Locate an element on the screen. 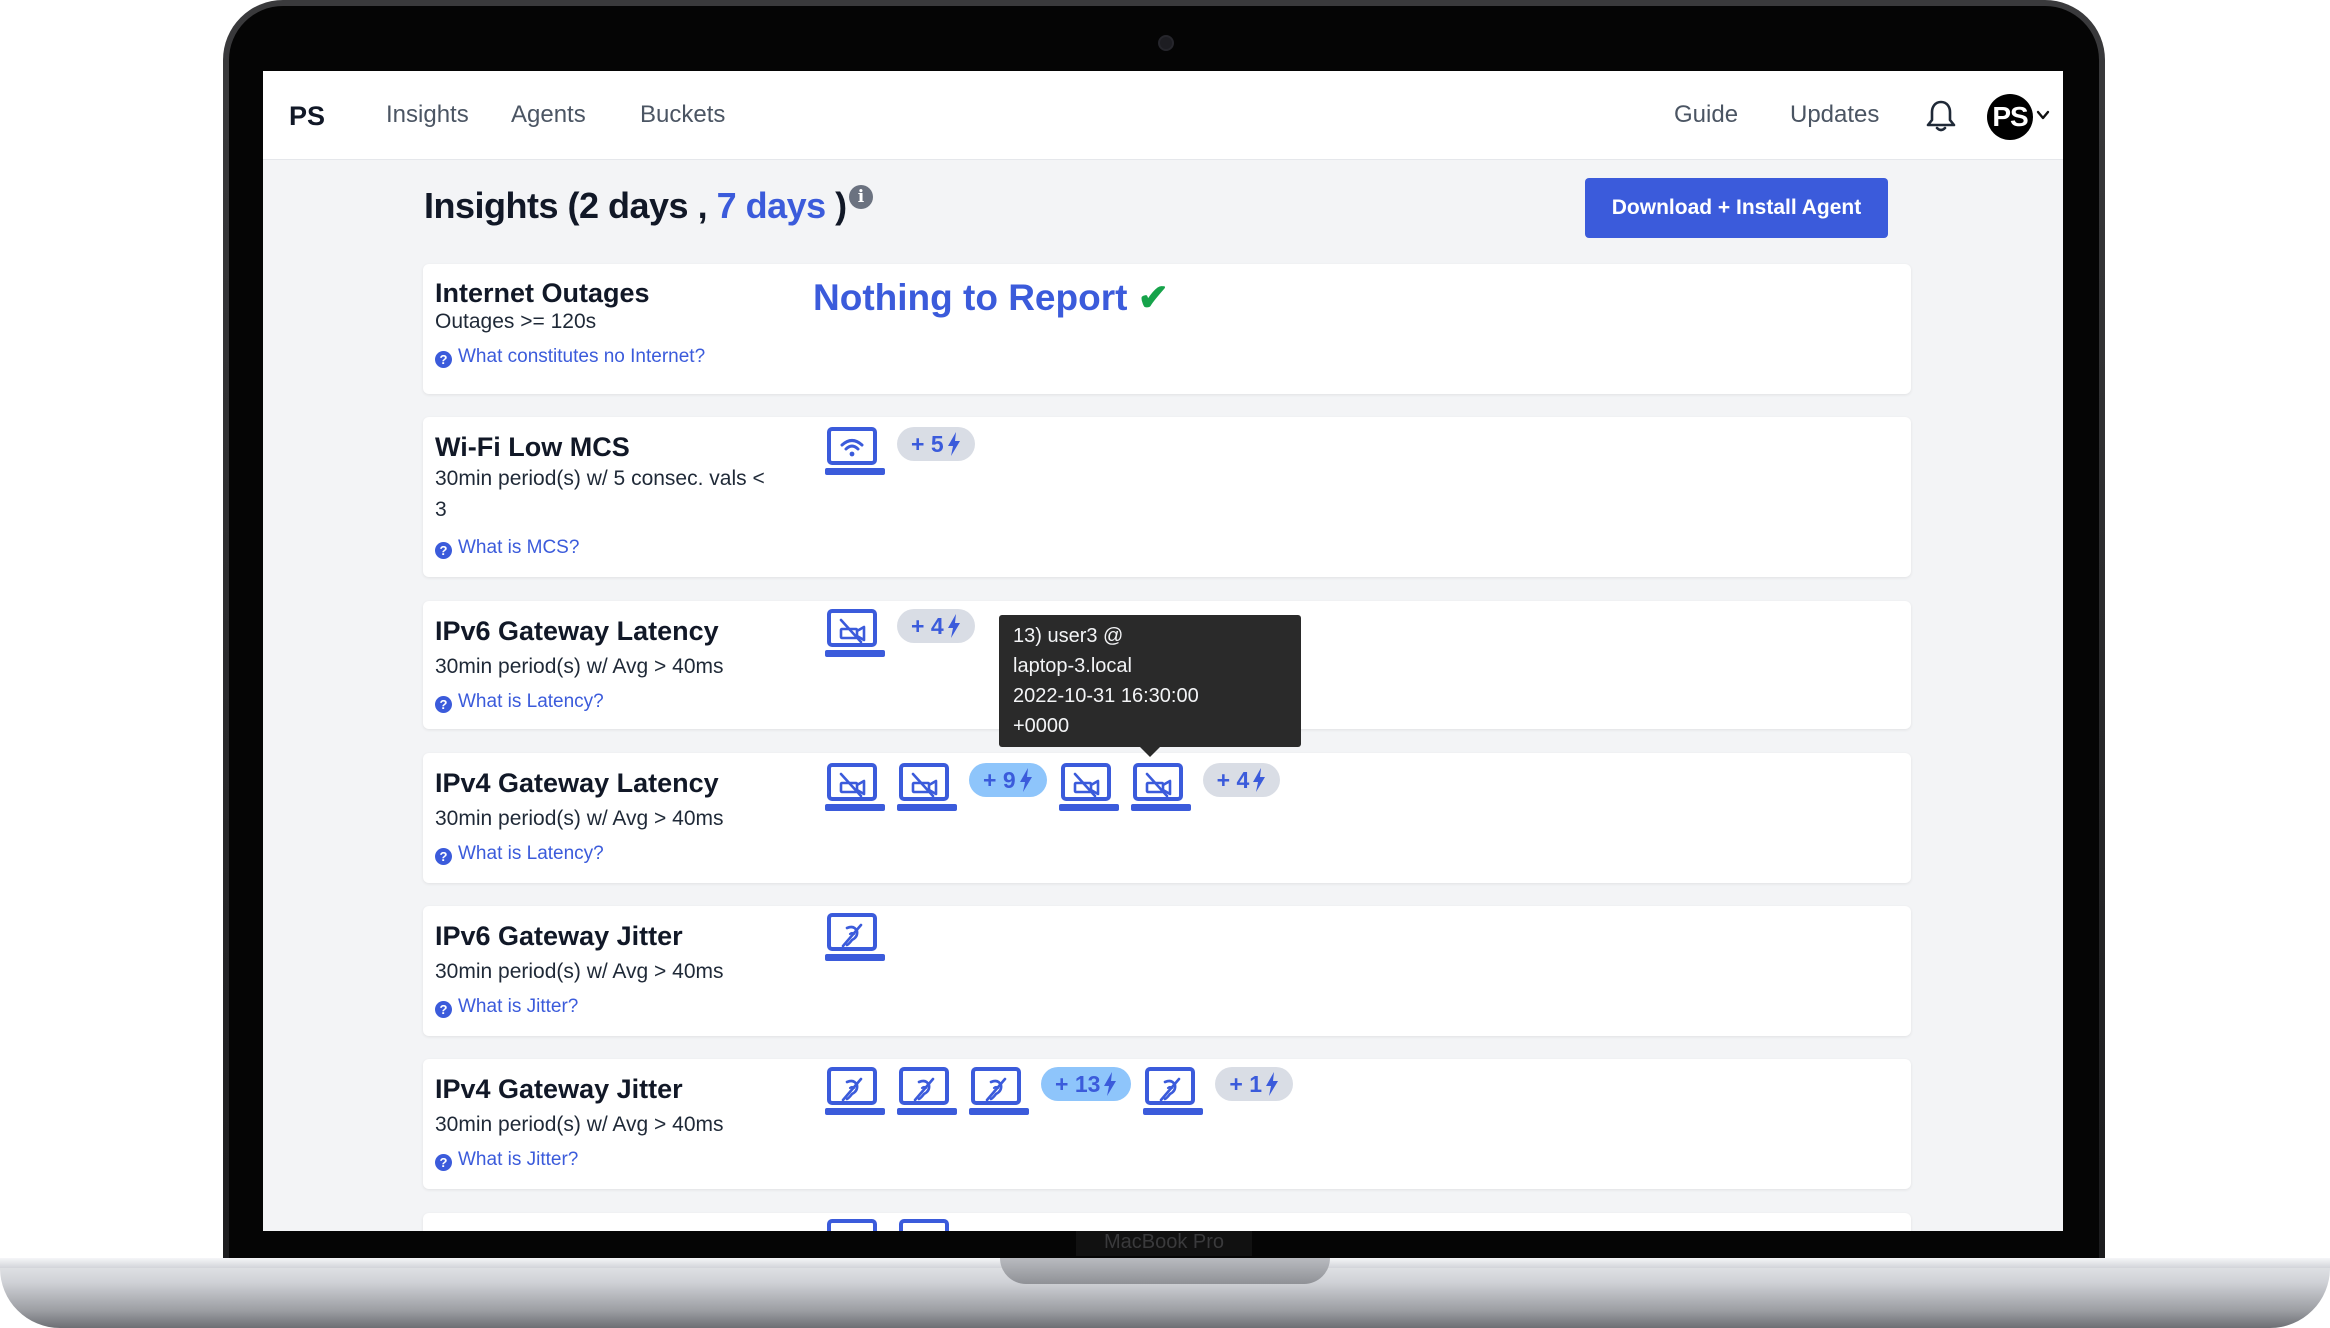  range-7-days: 7 days is located at coordinates (772, 205).